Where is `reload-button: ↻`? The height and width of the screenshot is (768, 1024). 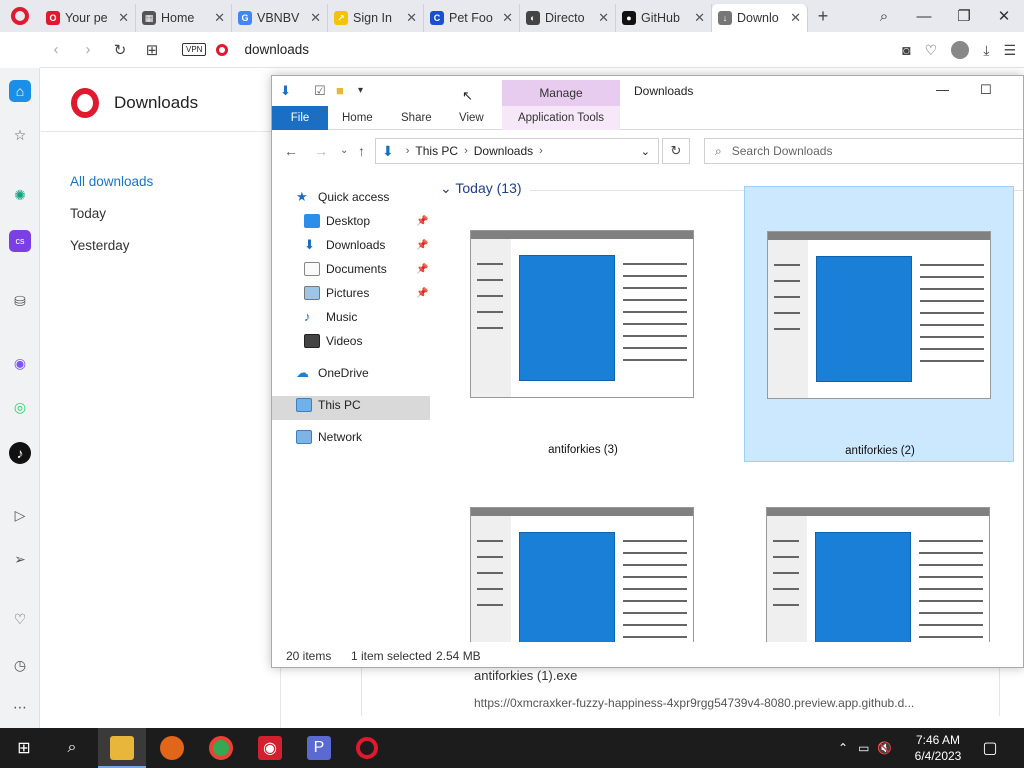 reload-button: ↻ is located at coordinates (120, 50).